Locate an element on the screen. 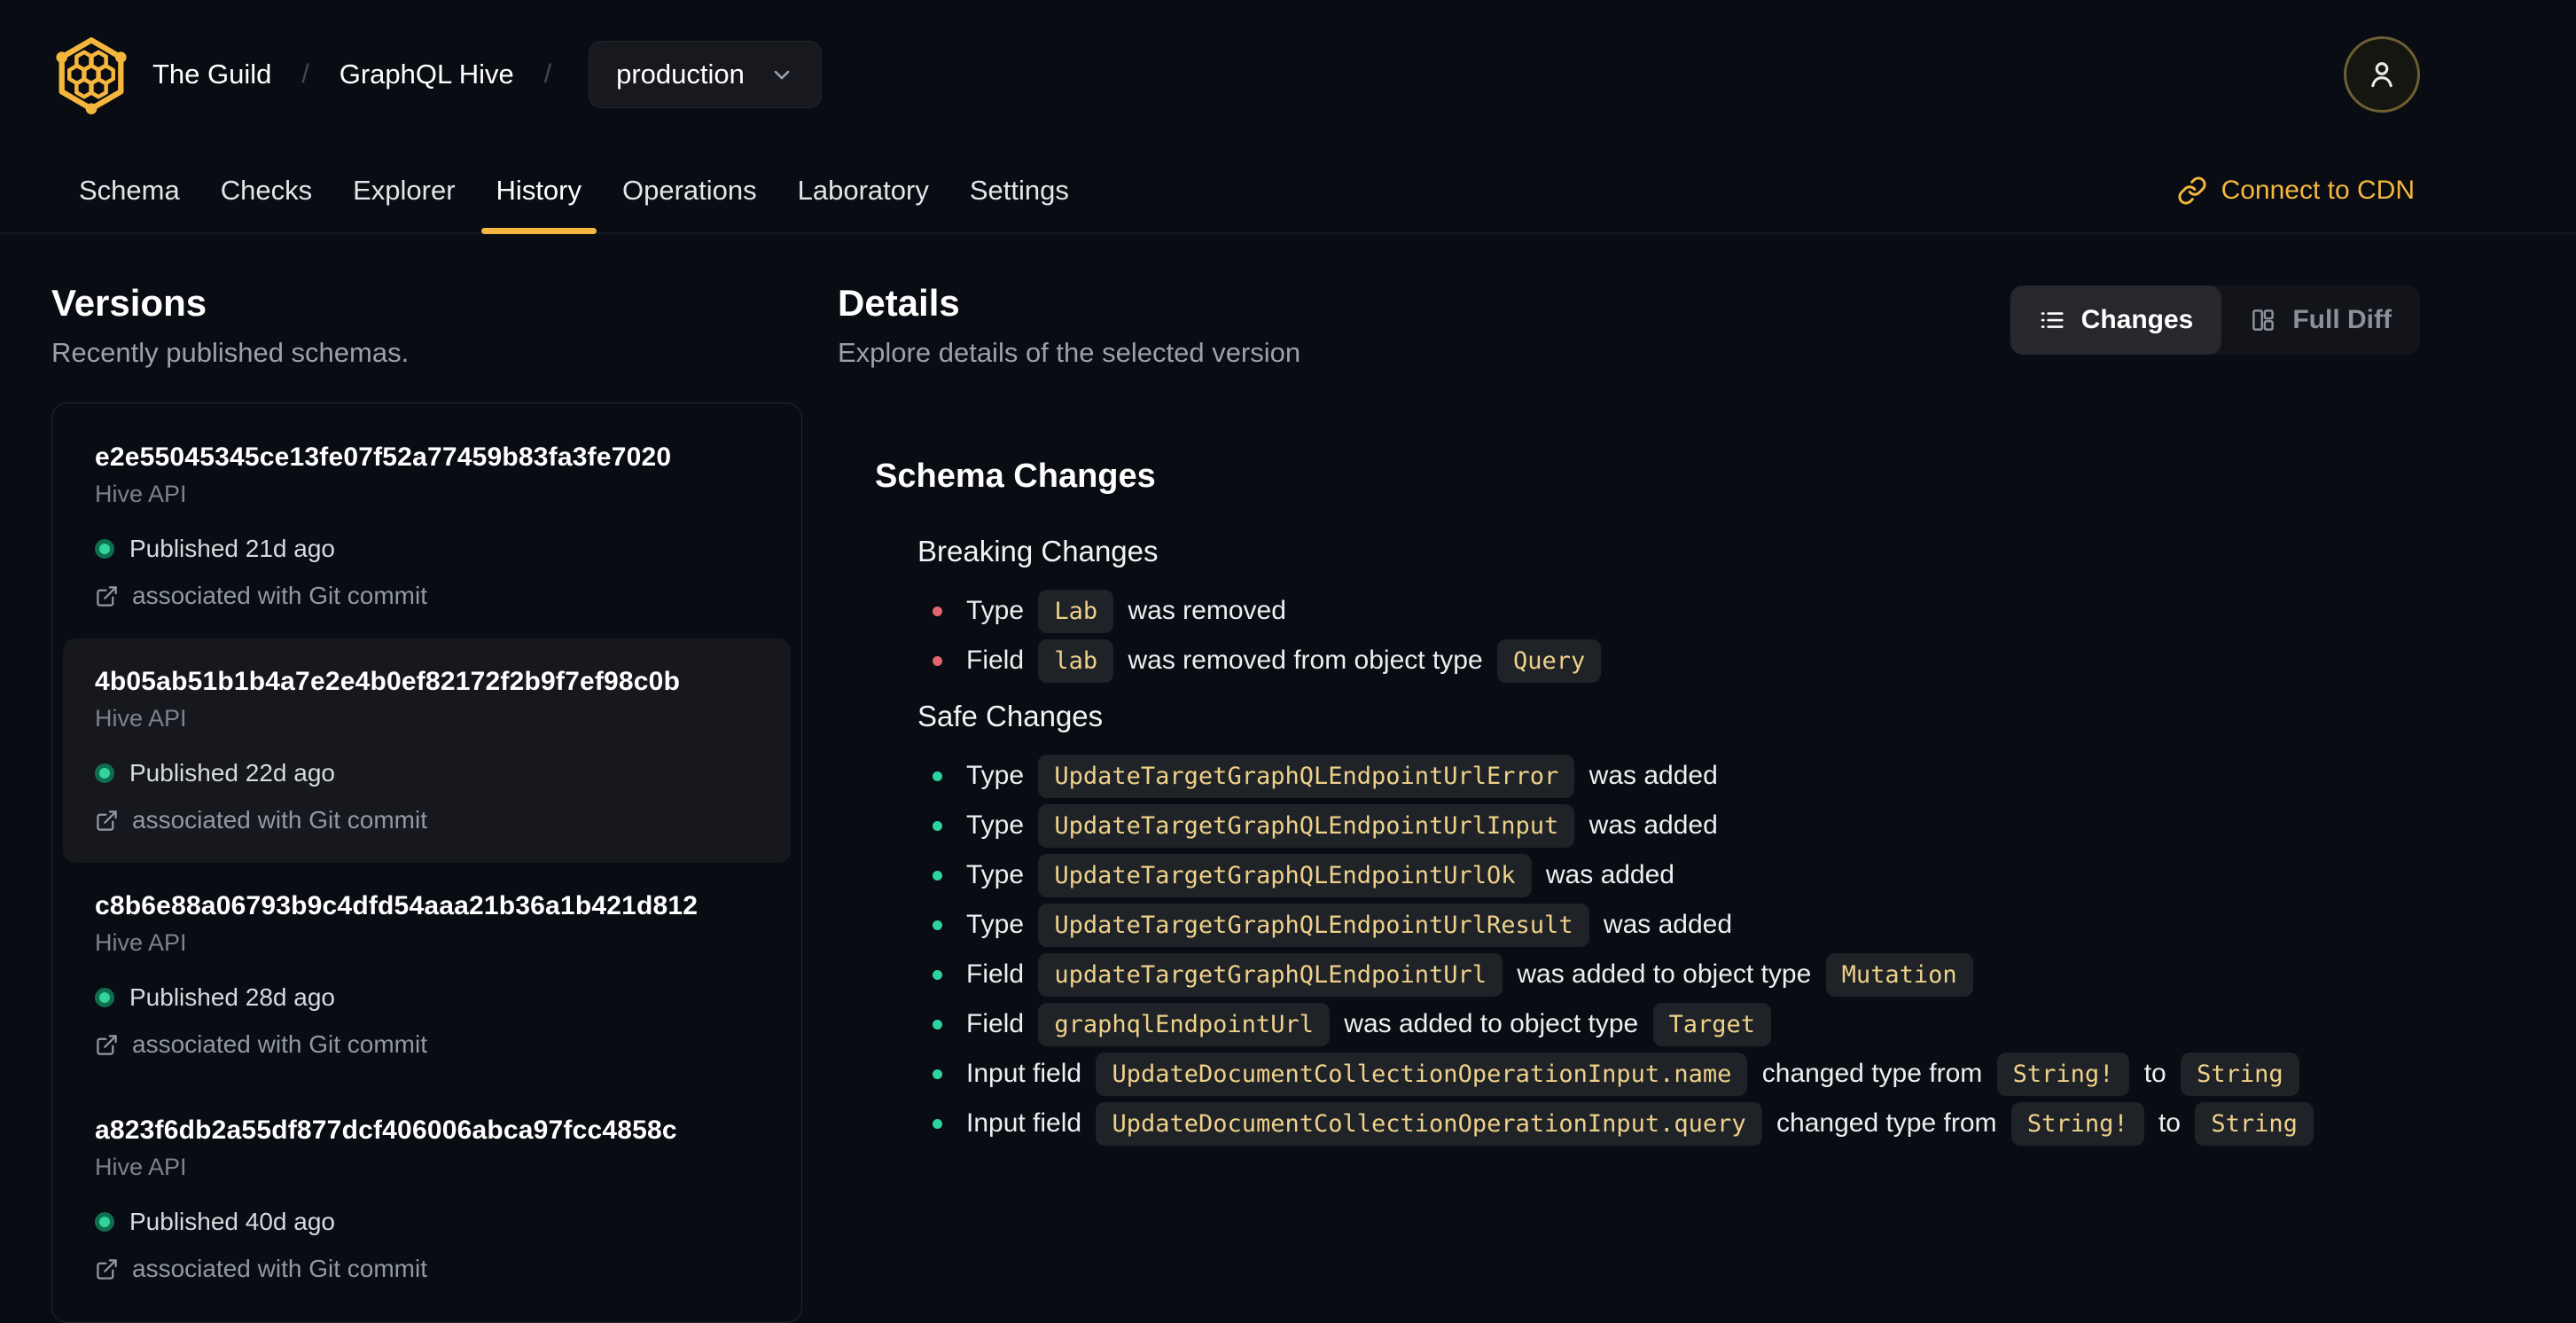 Image resolution: width=2576 pixels, height=1323 pixels. version-hash: 4b05ab51b1b4a7e2e4b0ef82172f2b9f7ef98c0b is located at coordinates (388, 681).